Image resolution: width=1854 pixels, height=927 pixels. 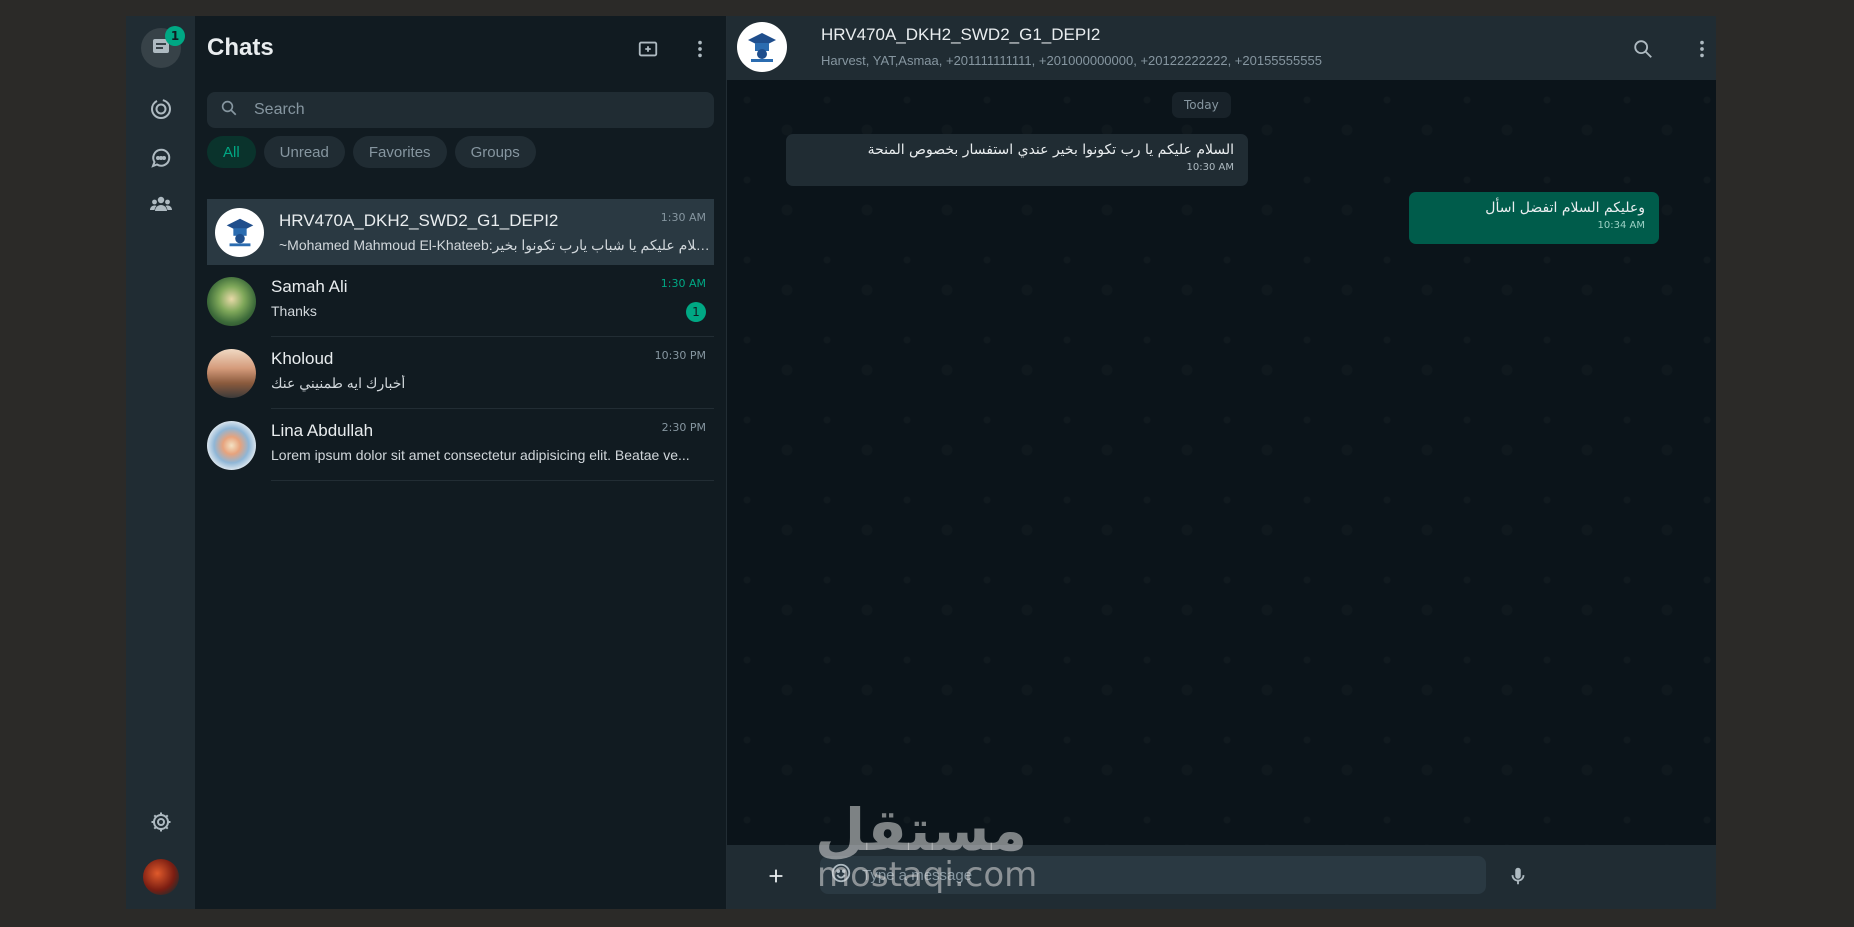 I want to click on chat-filters: All Unread Favorites Groups, so click(x=371, y=152).